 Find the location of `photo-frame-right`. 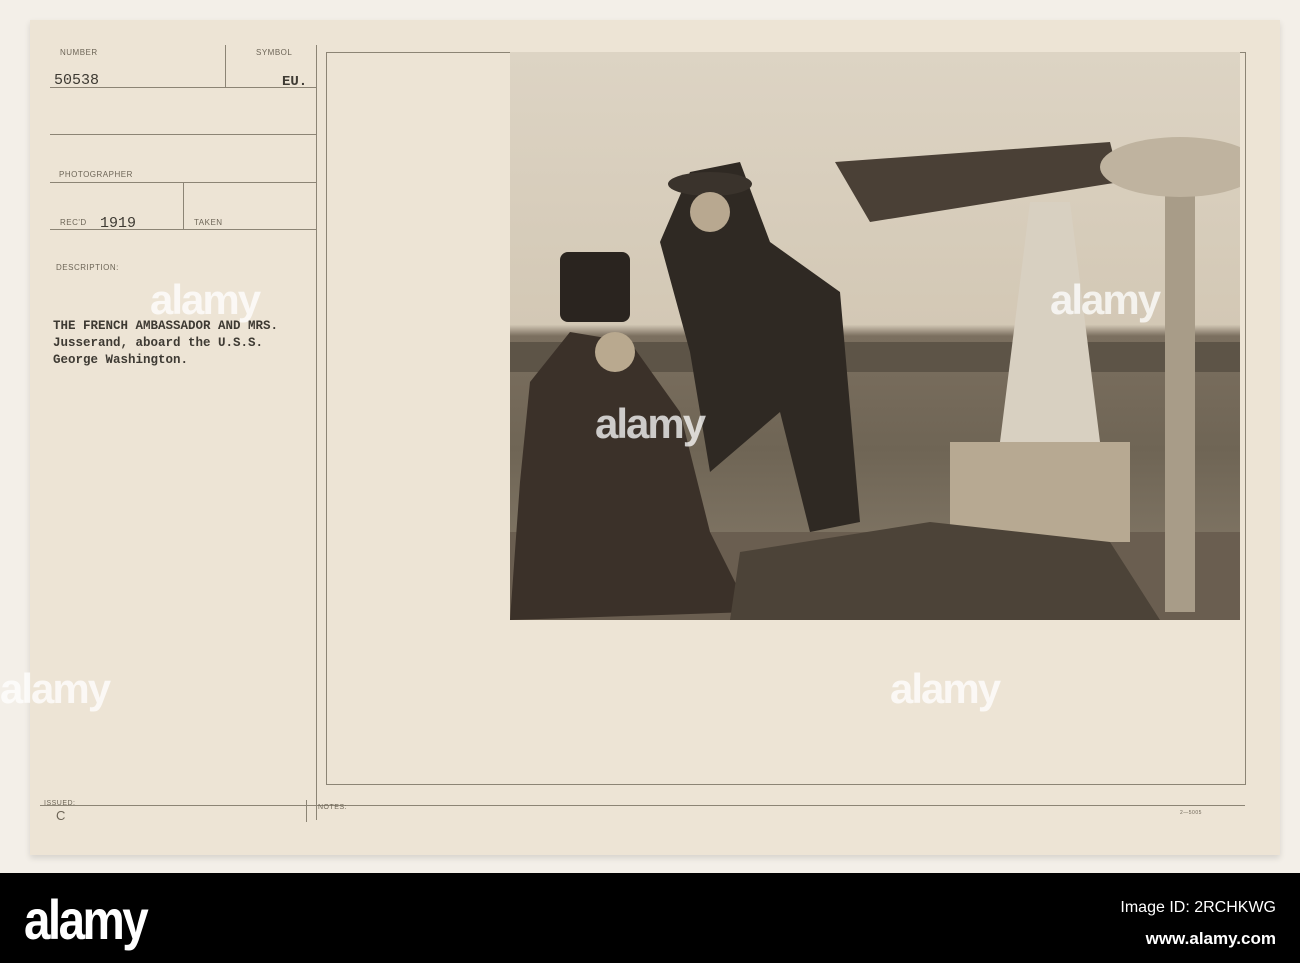

photo-frame-right is located at coordinates (1245, 418).